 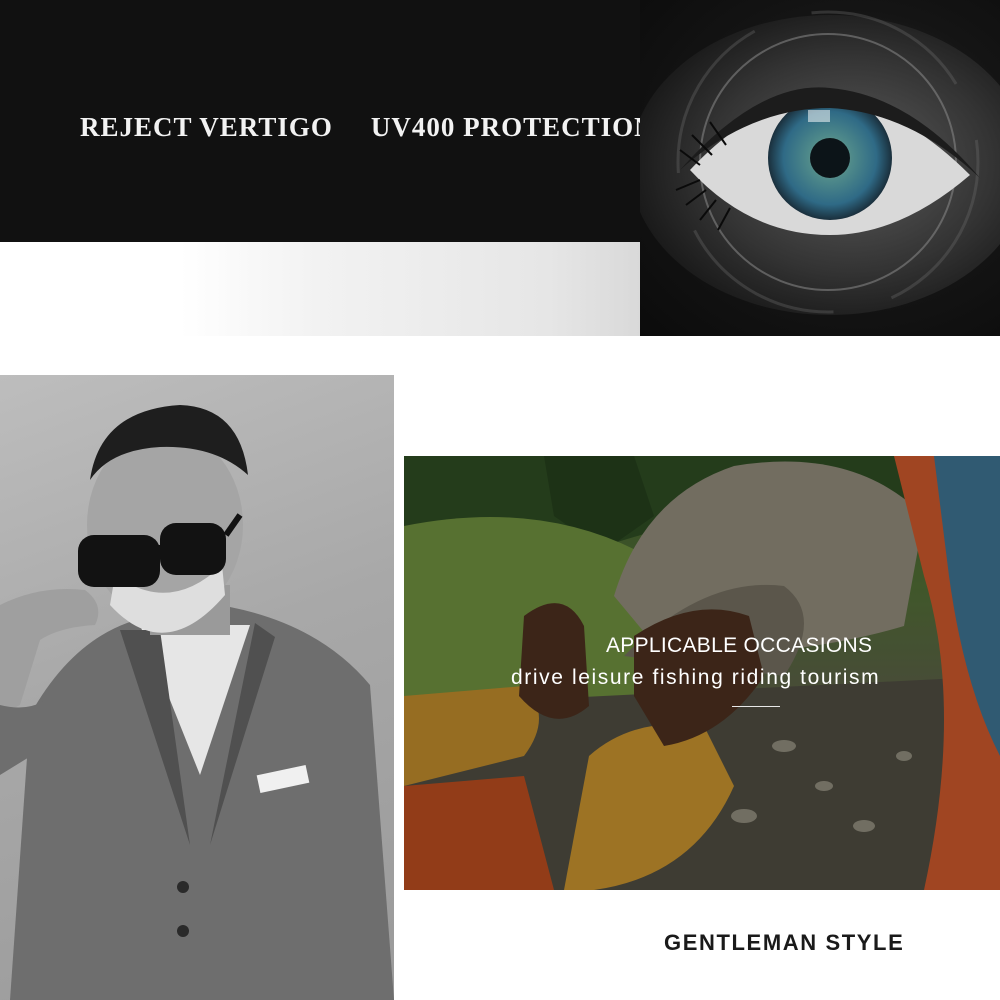 I want to click on occasions-list: drive leisure fishing riding tourism, so click(x=696, y=677).